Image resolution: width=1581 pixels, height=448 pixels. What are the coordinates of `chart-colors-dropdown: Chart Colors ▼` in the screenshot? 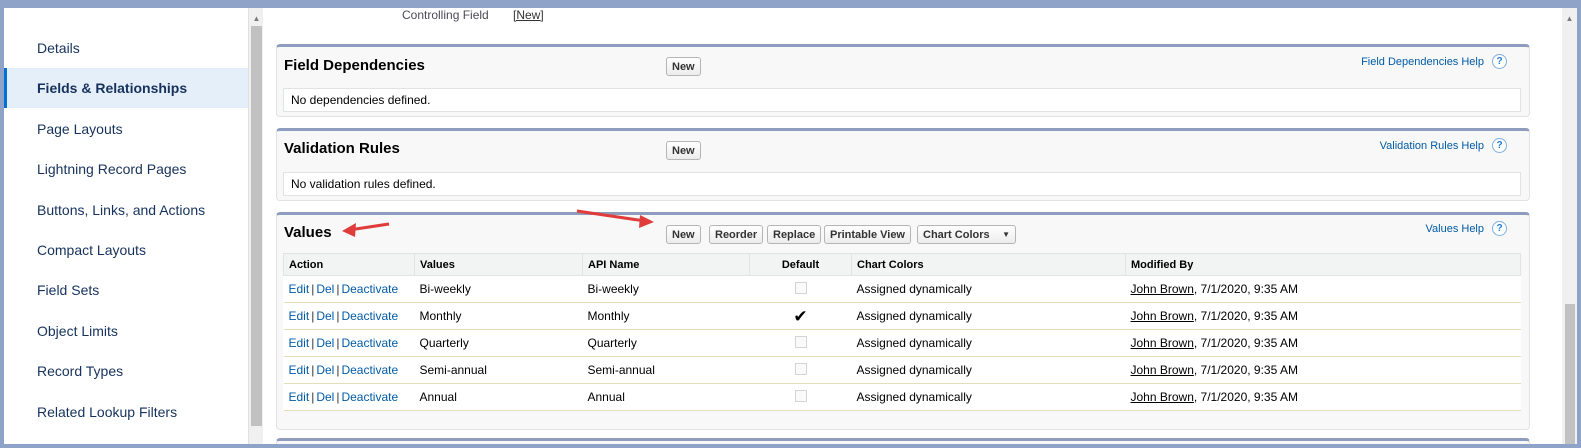 It's located at (966, 234).